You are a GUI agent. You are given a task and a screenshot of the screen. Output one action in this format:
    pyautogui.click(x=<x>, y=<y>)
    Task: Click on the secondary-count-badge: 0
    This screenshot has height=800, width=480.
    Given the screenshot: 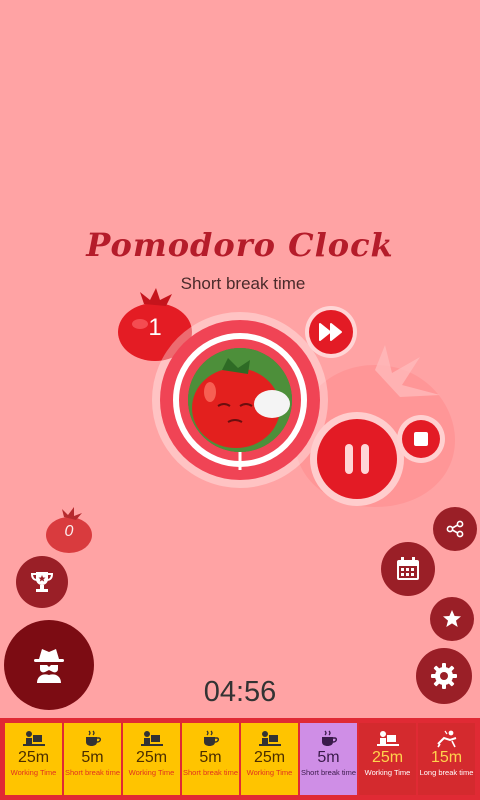 What is the action you would take?
    pyautogui.click(x=69, y=530)
    